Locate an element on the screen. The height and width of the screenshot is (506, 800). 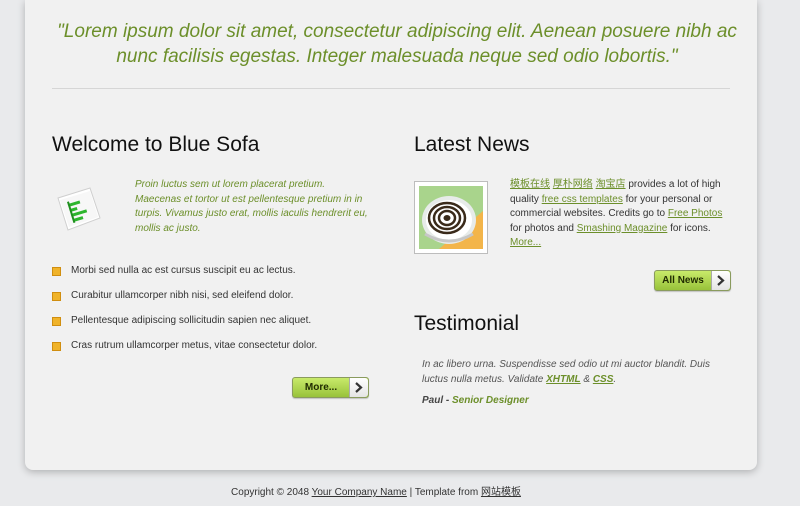
link-taobao: 淘宝店 is located at coordinates (611, 184).